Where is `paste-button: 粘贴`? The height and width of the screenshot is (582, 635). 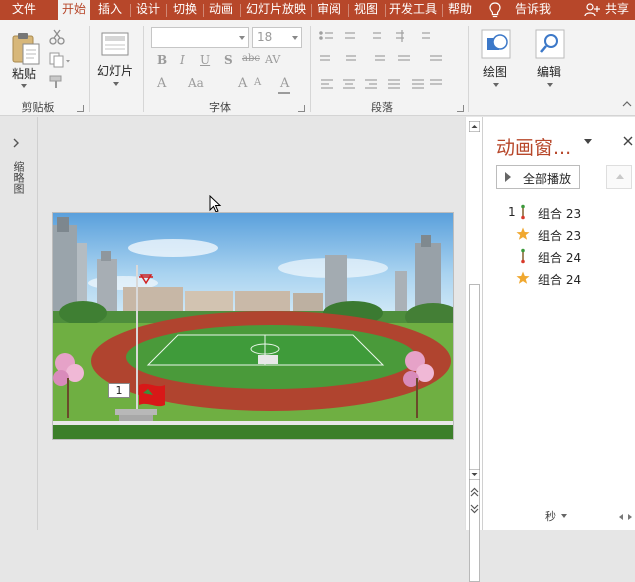 paste-button: 粘贴 is located at coordinates (24, 73).